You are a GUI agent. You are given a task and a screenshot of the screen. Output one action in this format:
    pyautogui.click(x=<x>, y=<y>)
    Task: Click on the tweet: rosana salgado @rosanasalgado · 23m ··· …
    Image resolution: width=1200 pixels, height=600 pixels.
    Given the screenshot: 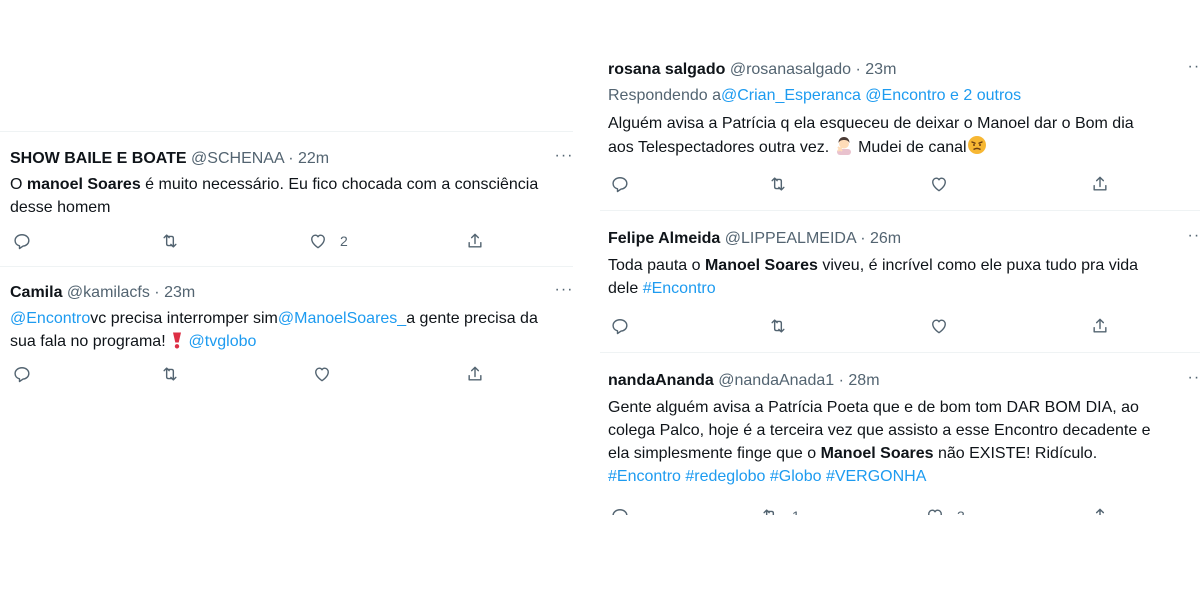 What is the action you would take?
    pyautogui.click(x=900, y=131)
    